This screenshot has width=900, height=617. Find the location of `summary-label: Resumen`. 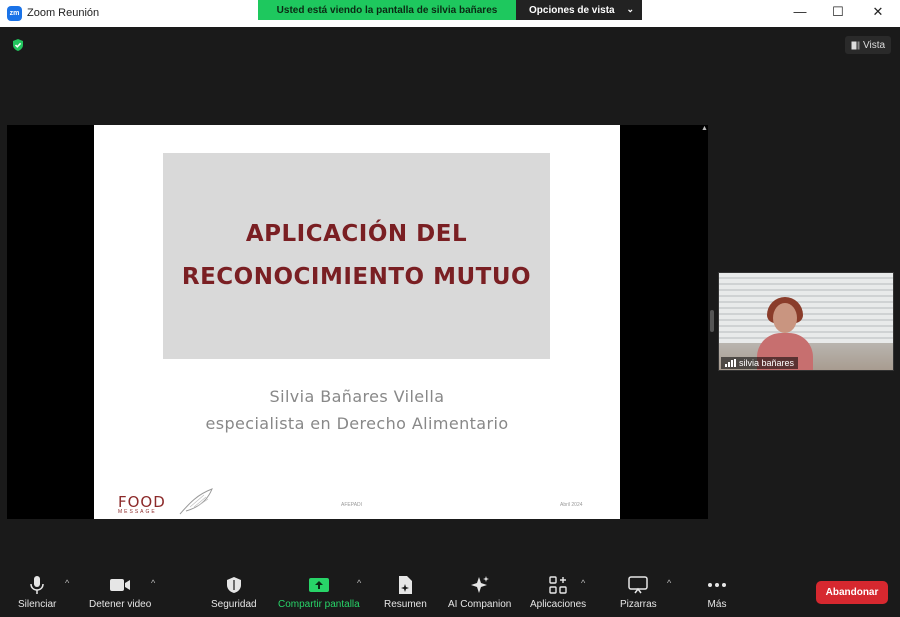

summary-label: Resumen is located at coordinates (405, 604).